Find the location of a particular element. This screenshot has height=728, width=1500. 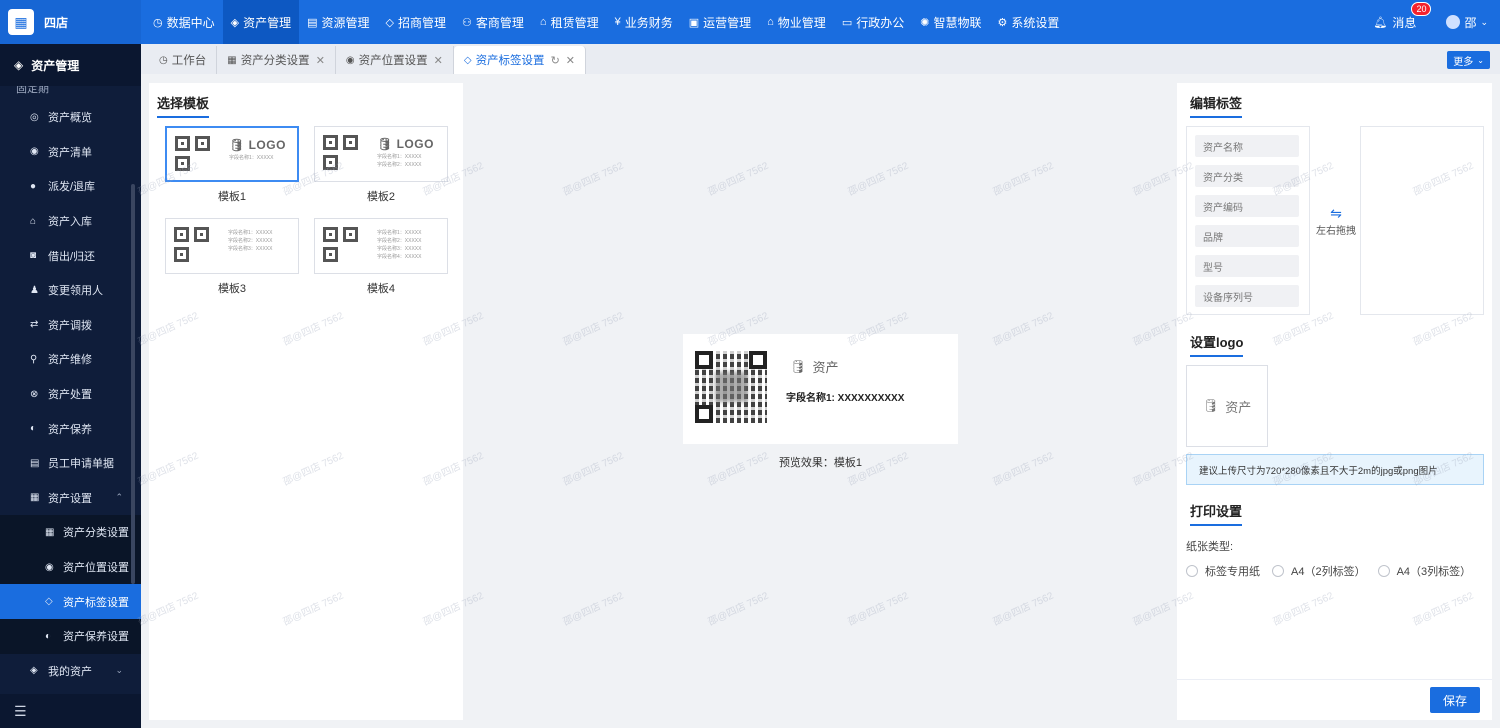

chevron-down-icon: ⌄ is located at coordinates (1484, 21).